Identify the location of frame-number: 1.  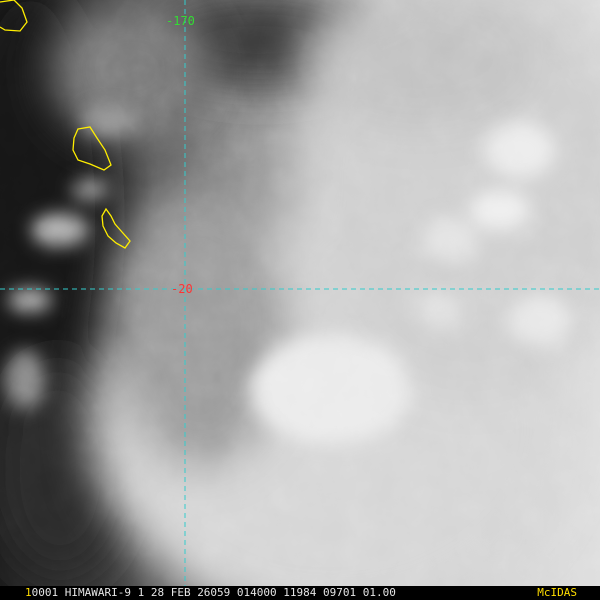
(28, 592).